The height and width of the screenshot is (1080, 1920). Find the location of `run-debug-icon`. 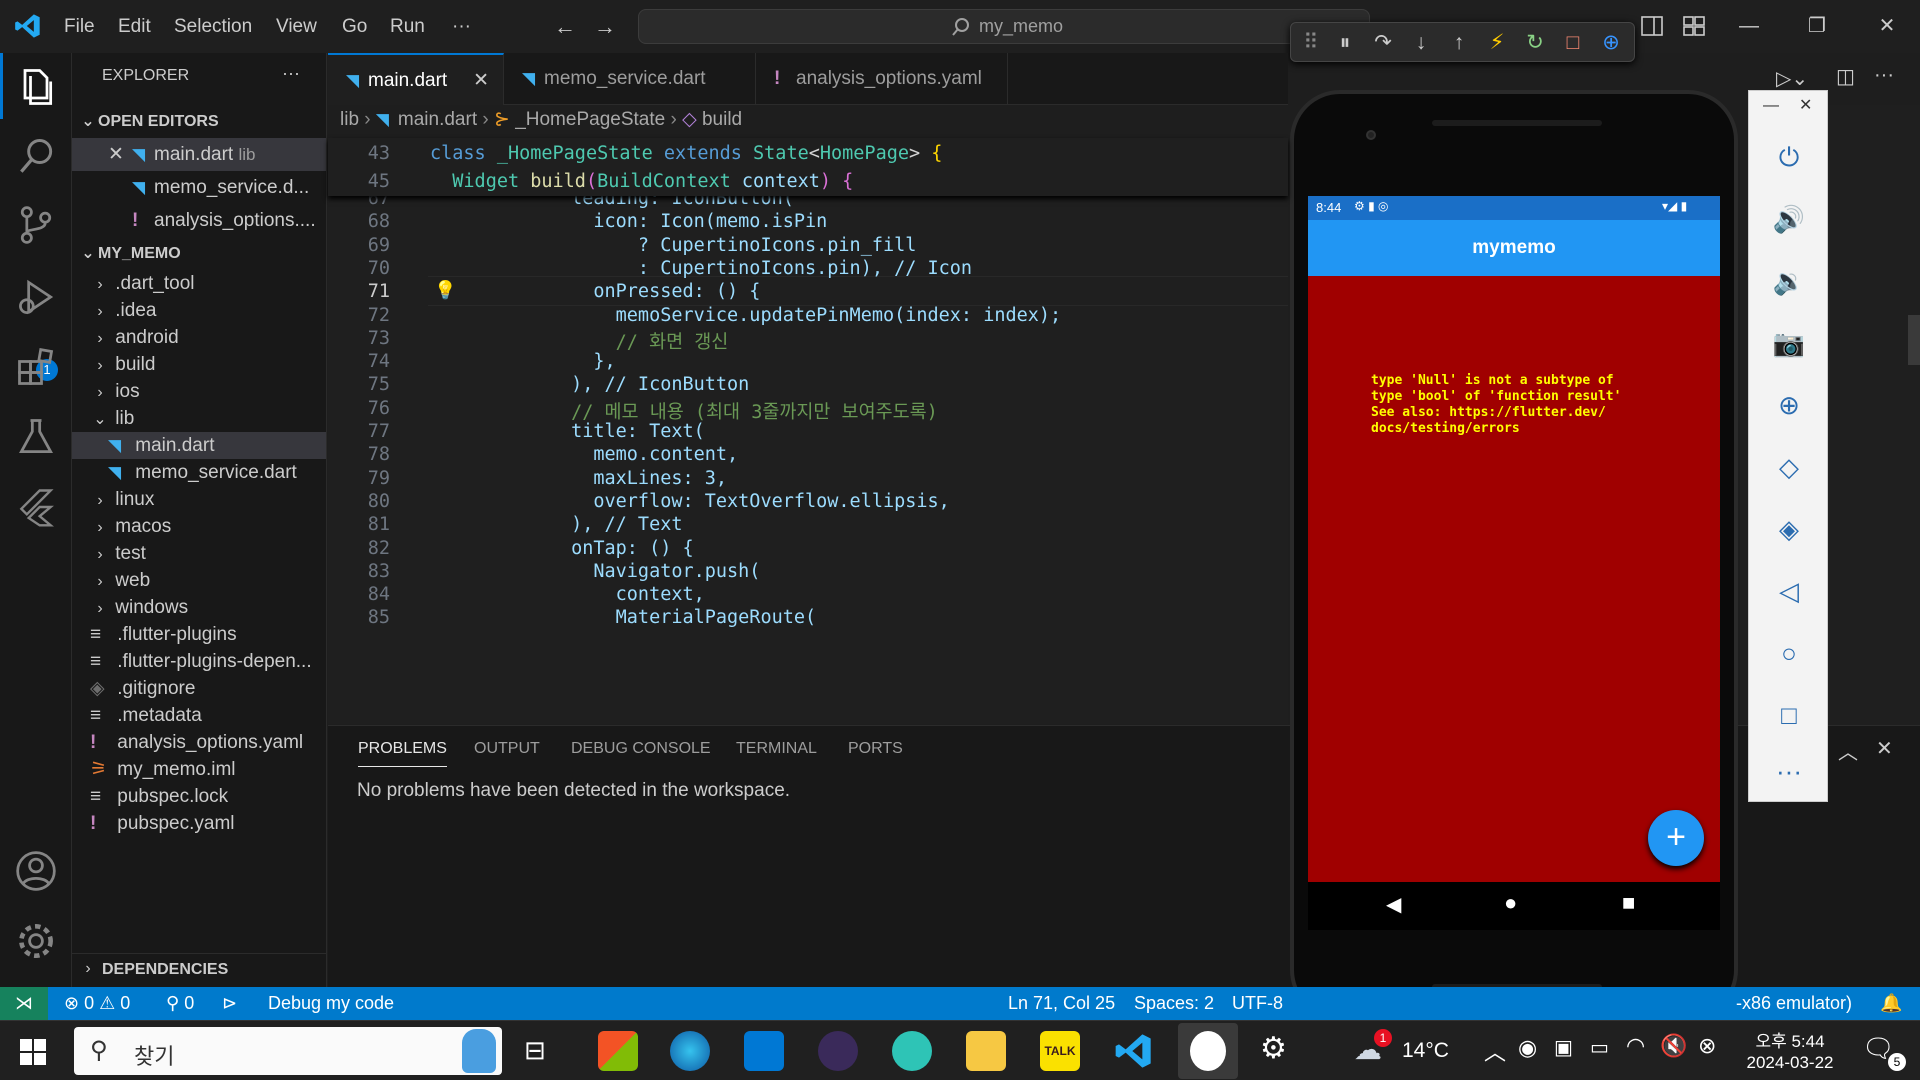

run-debug-icon is located at coordinates (36, 297).